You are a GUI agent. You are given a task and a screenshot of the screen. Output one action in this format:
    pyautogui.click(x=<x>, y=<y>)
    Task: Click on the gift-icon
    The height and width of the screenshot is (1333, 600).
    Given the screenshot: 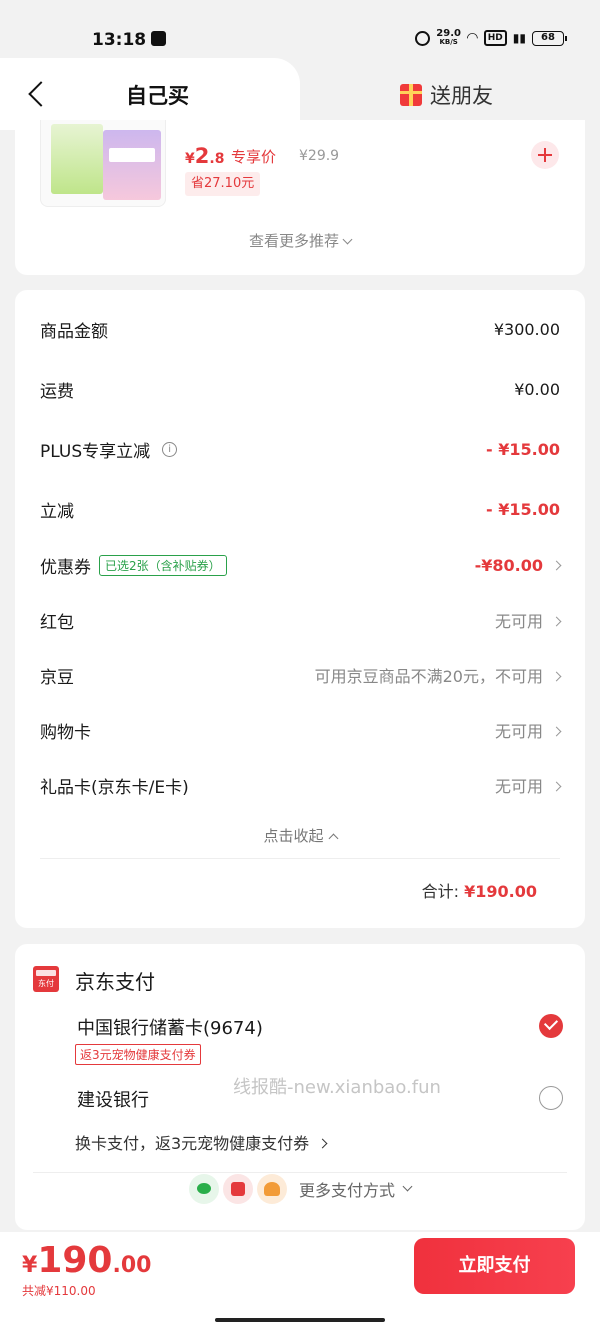 What is the action you would take?
    pyautogui.click(x=411, y=95)
    